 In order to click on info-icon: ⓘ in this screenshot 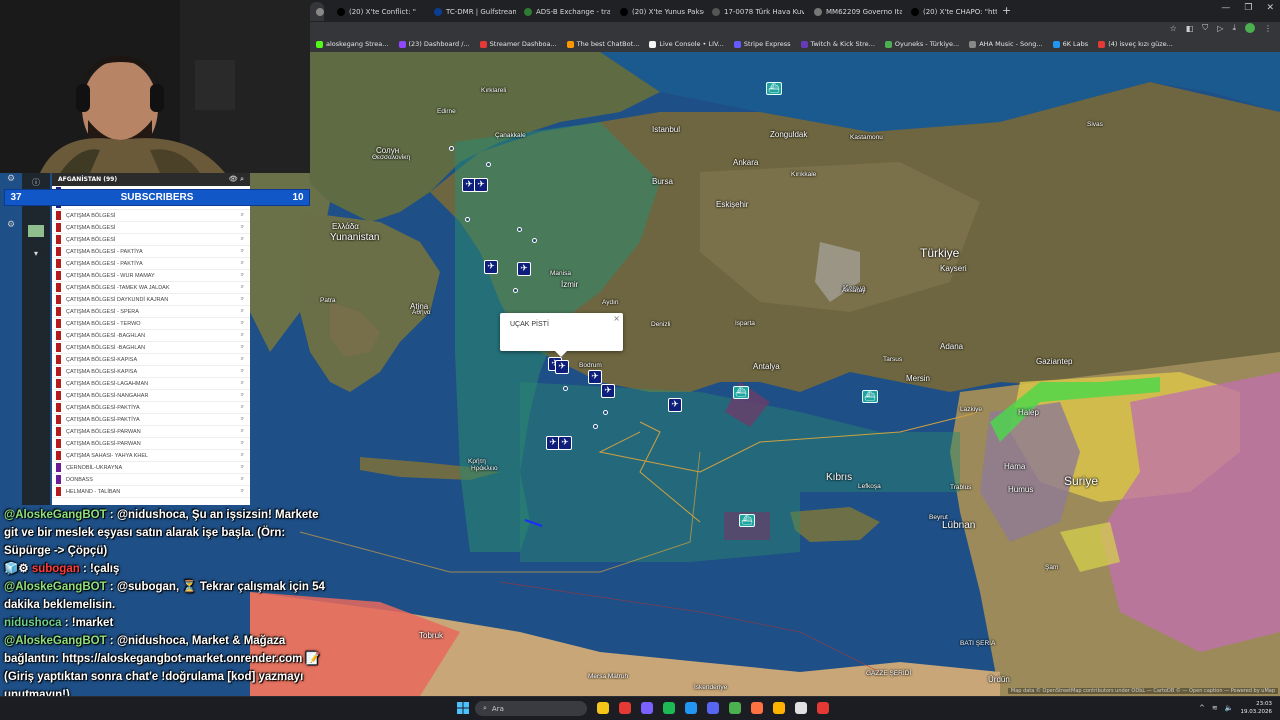, I will do `click(36, 183)`.